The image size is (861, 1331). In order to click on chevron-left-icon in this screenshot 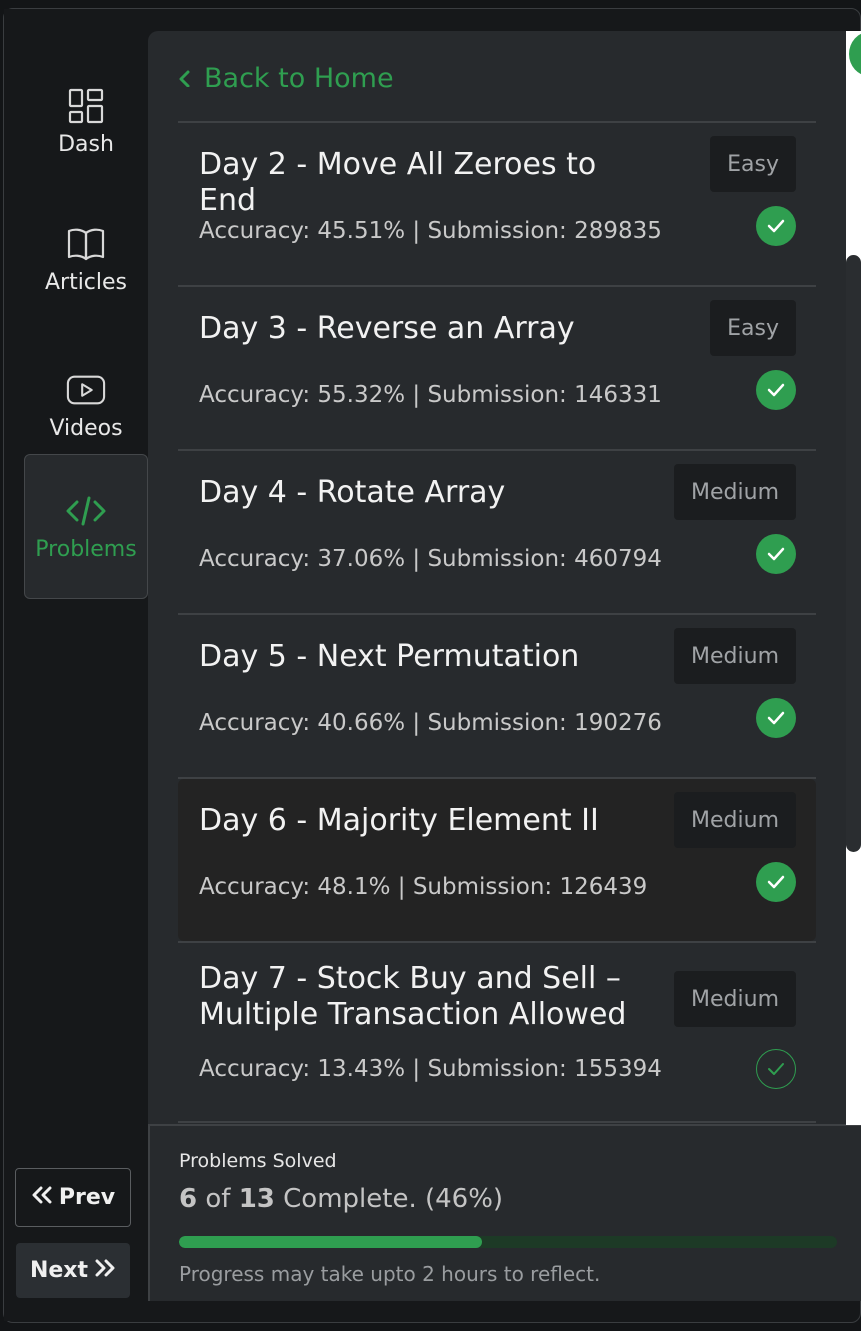, I will do `click(184, 78)`.